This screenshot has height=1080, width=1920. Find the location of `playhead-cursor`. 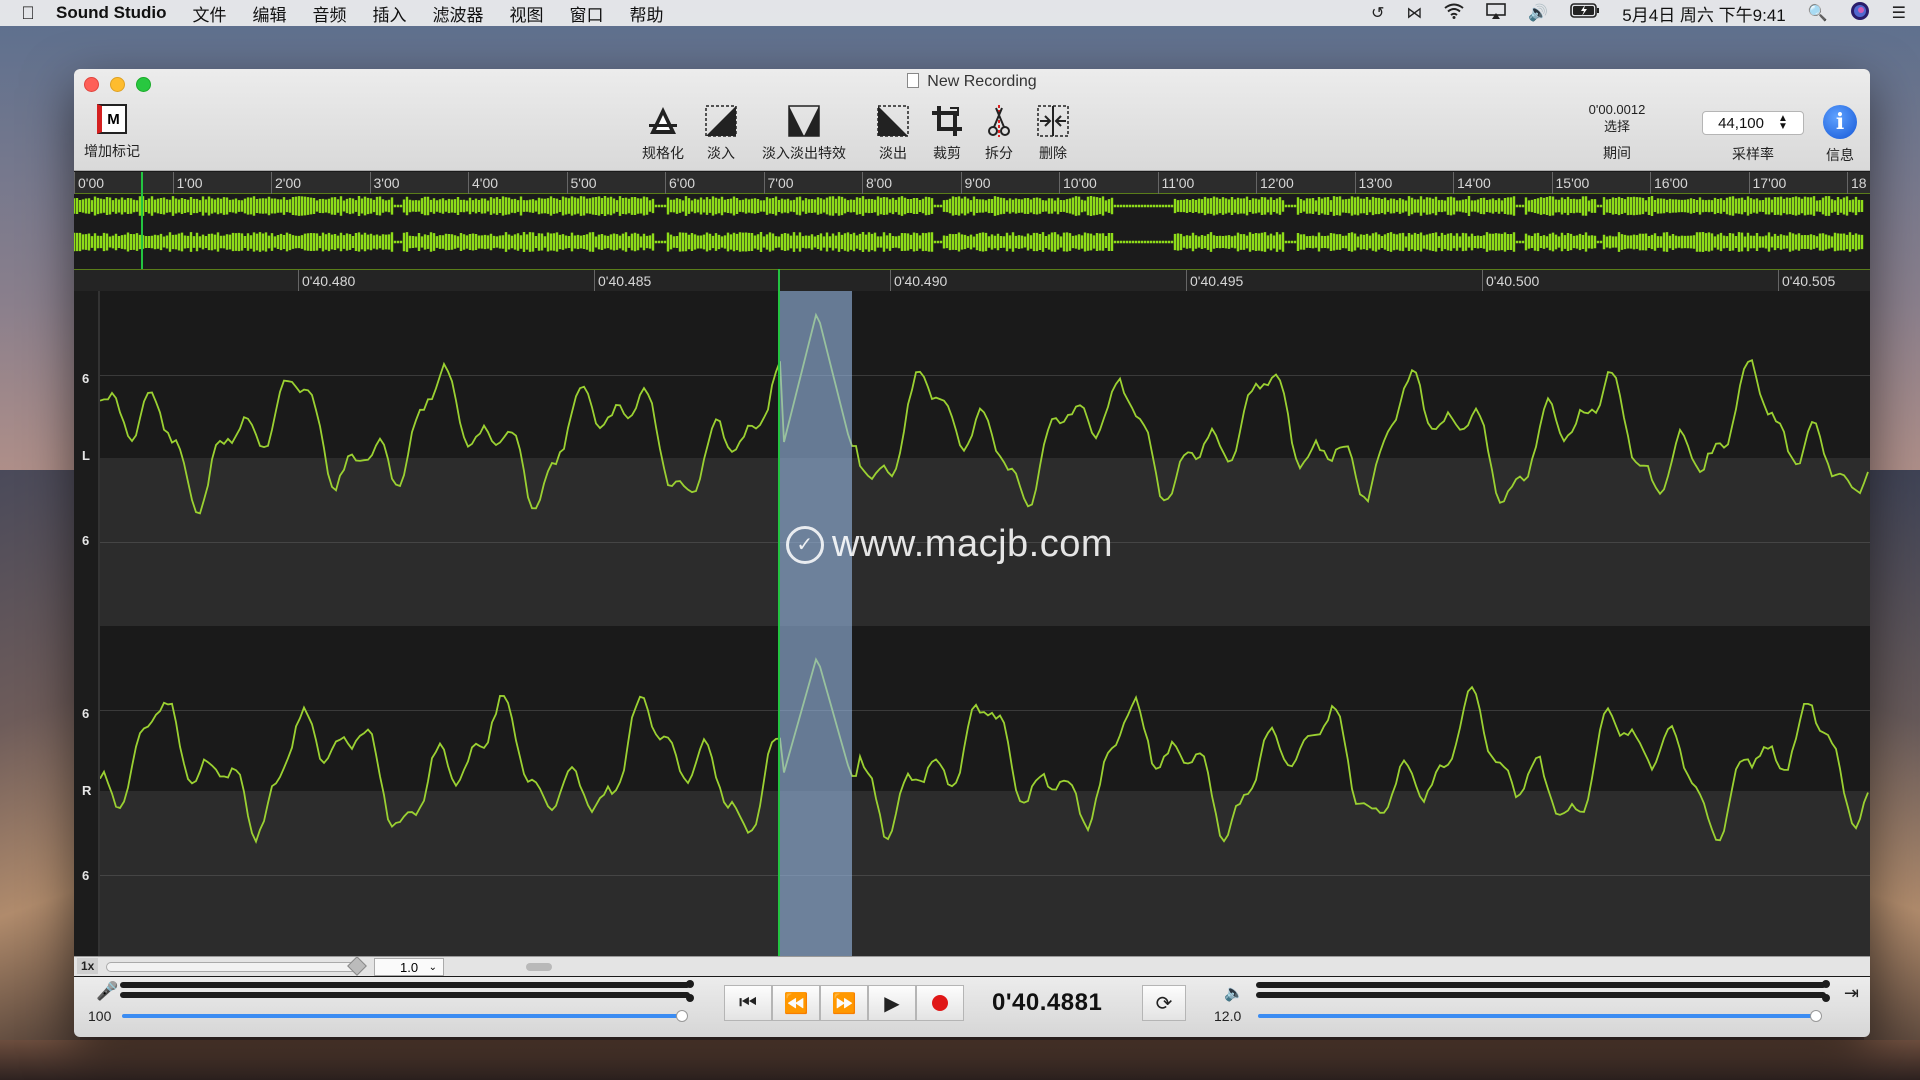

playhead-cursor is located at coordinates (779, 613).